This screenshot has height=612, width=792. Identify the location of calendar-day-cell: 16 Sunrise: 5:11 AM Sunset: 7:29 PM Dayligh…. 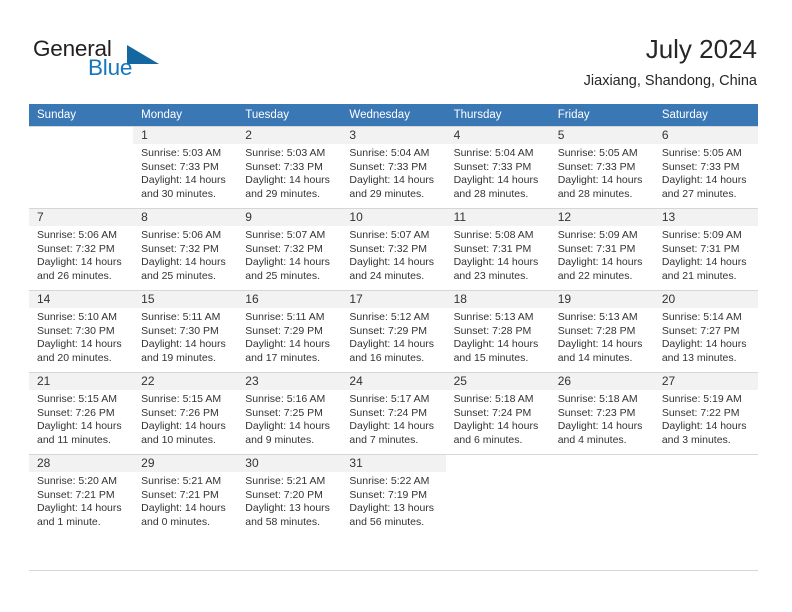
(289, 331).